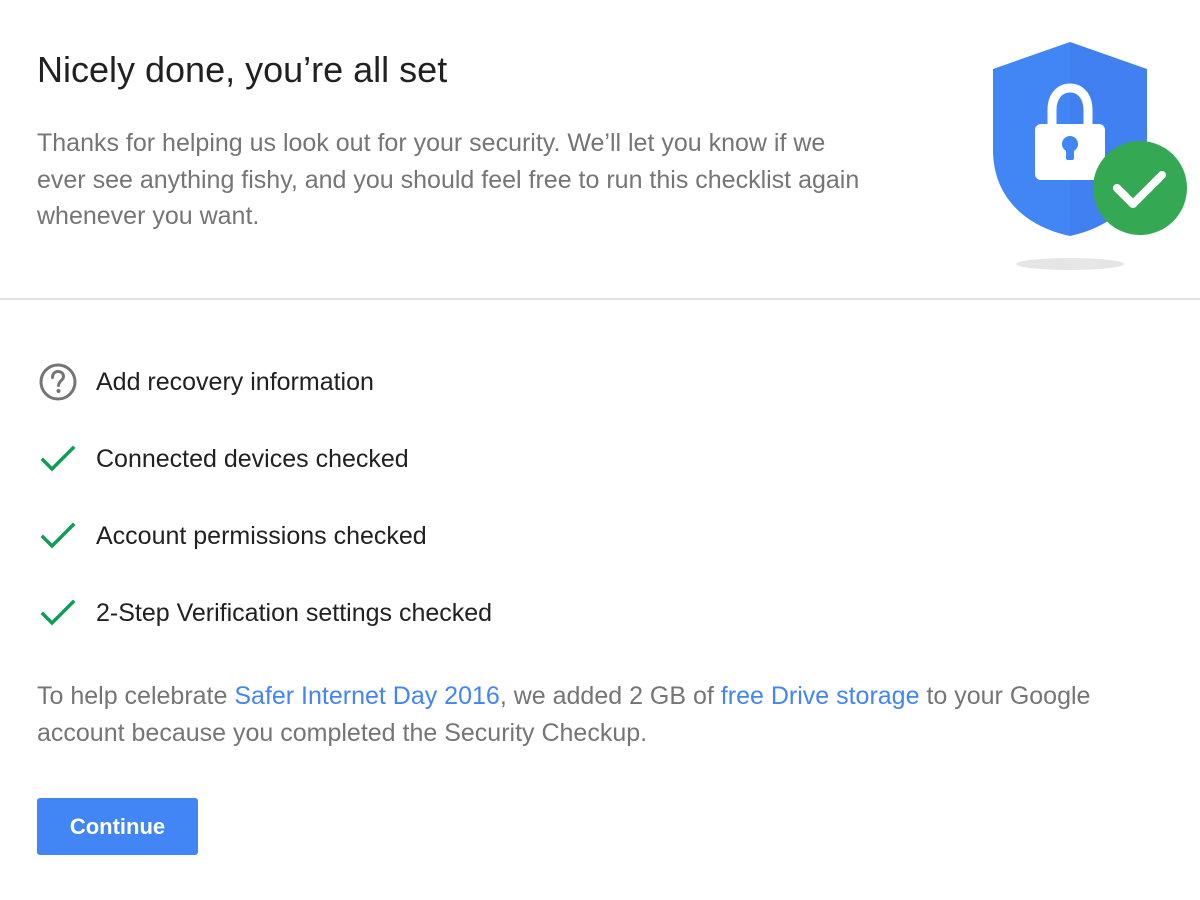 The height and width of the screenshot is (900, 1200). I want to click on promo-text: To help celebrate, so click(136, 696).